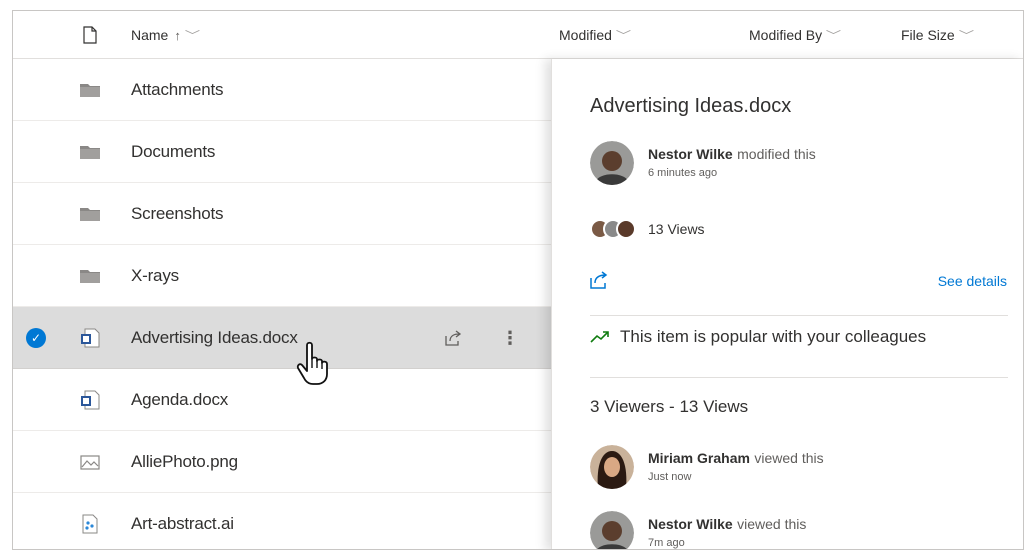 Image resolution: width=1036 pixels, height=558 pixels. Describe the element at coordinates (972, 281) in the screenshot. I see `see-details-link: See details` at that location.